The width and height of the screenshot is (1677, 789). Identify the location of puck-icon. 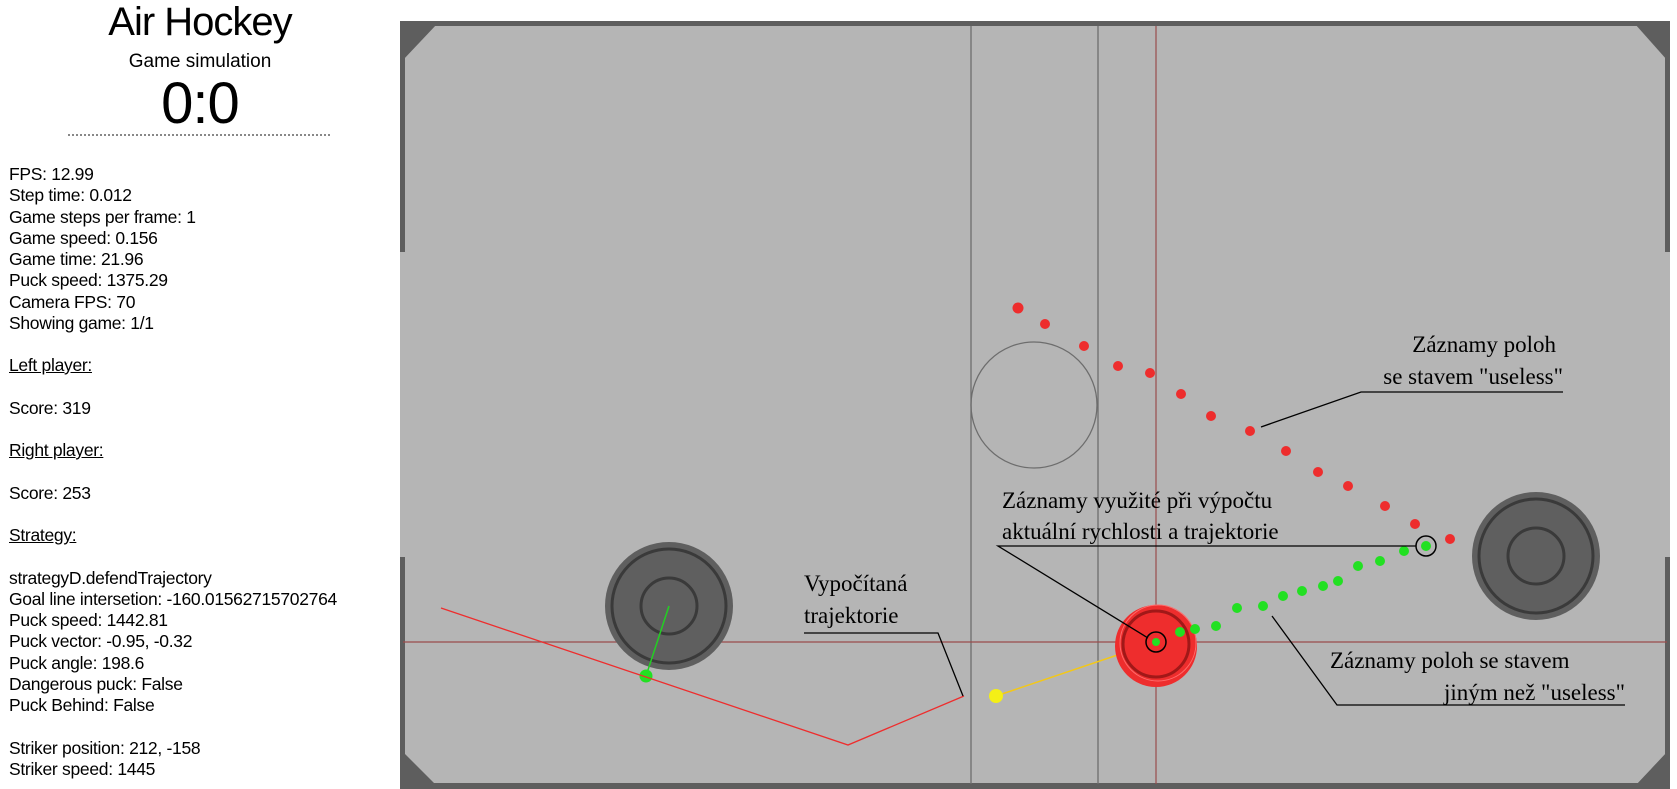
(1156, 645).